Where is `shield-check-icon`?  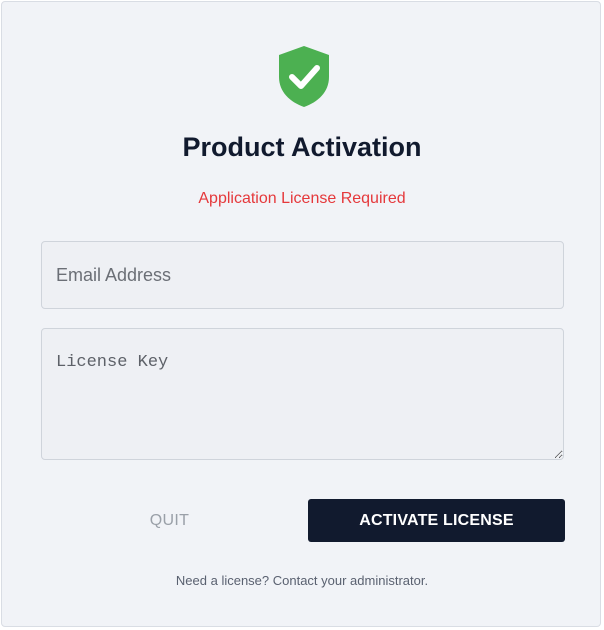 shield-check-icon is located at coordinates (304, 76).